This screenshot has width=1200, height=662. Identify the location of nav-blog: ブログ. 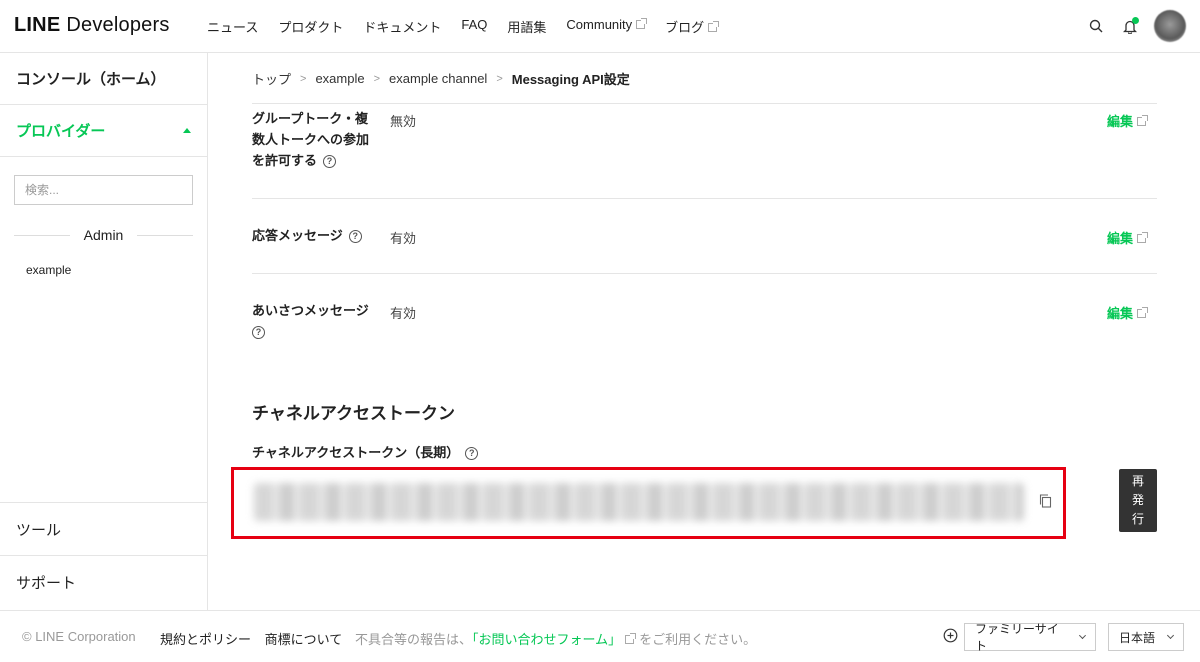
(692, 26).